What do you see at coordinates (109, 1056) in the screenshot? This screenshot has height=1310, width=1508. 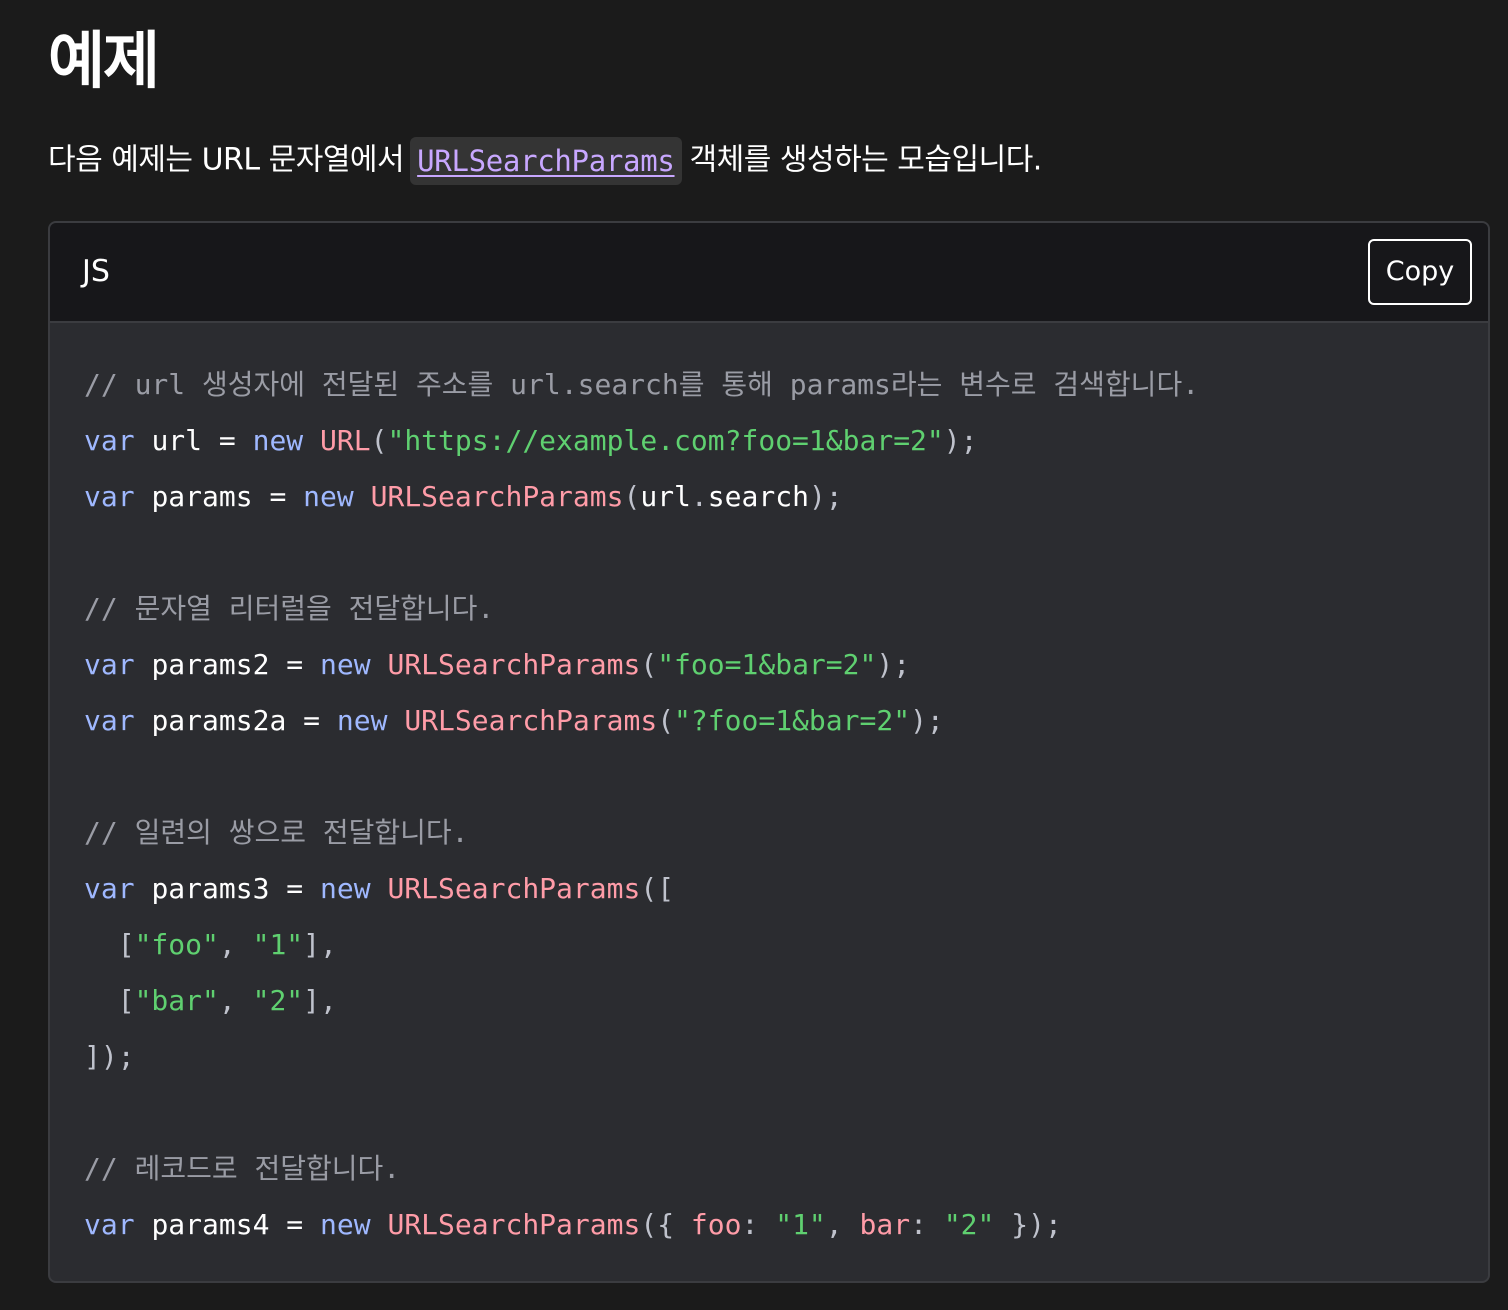 I see `code-token-punct: ]);` at bounding box center [109, 1056].